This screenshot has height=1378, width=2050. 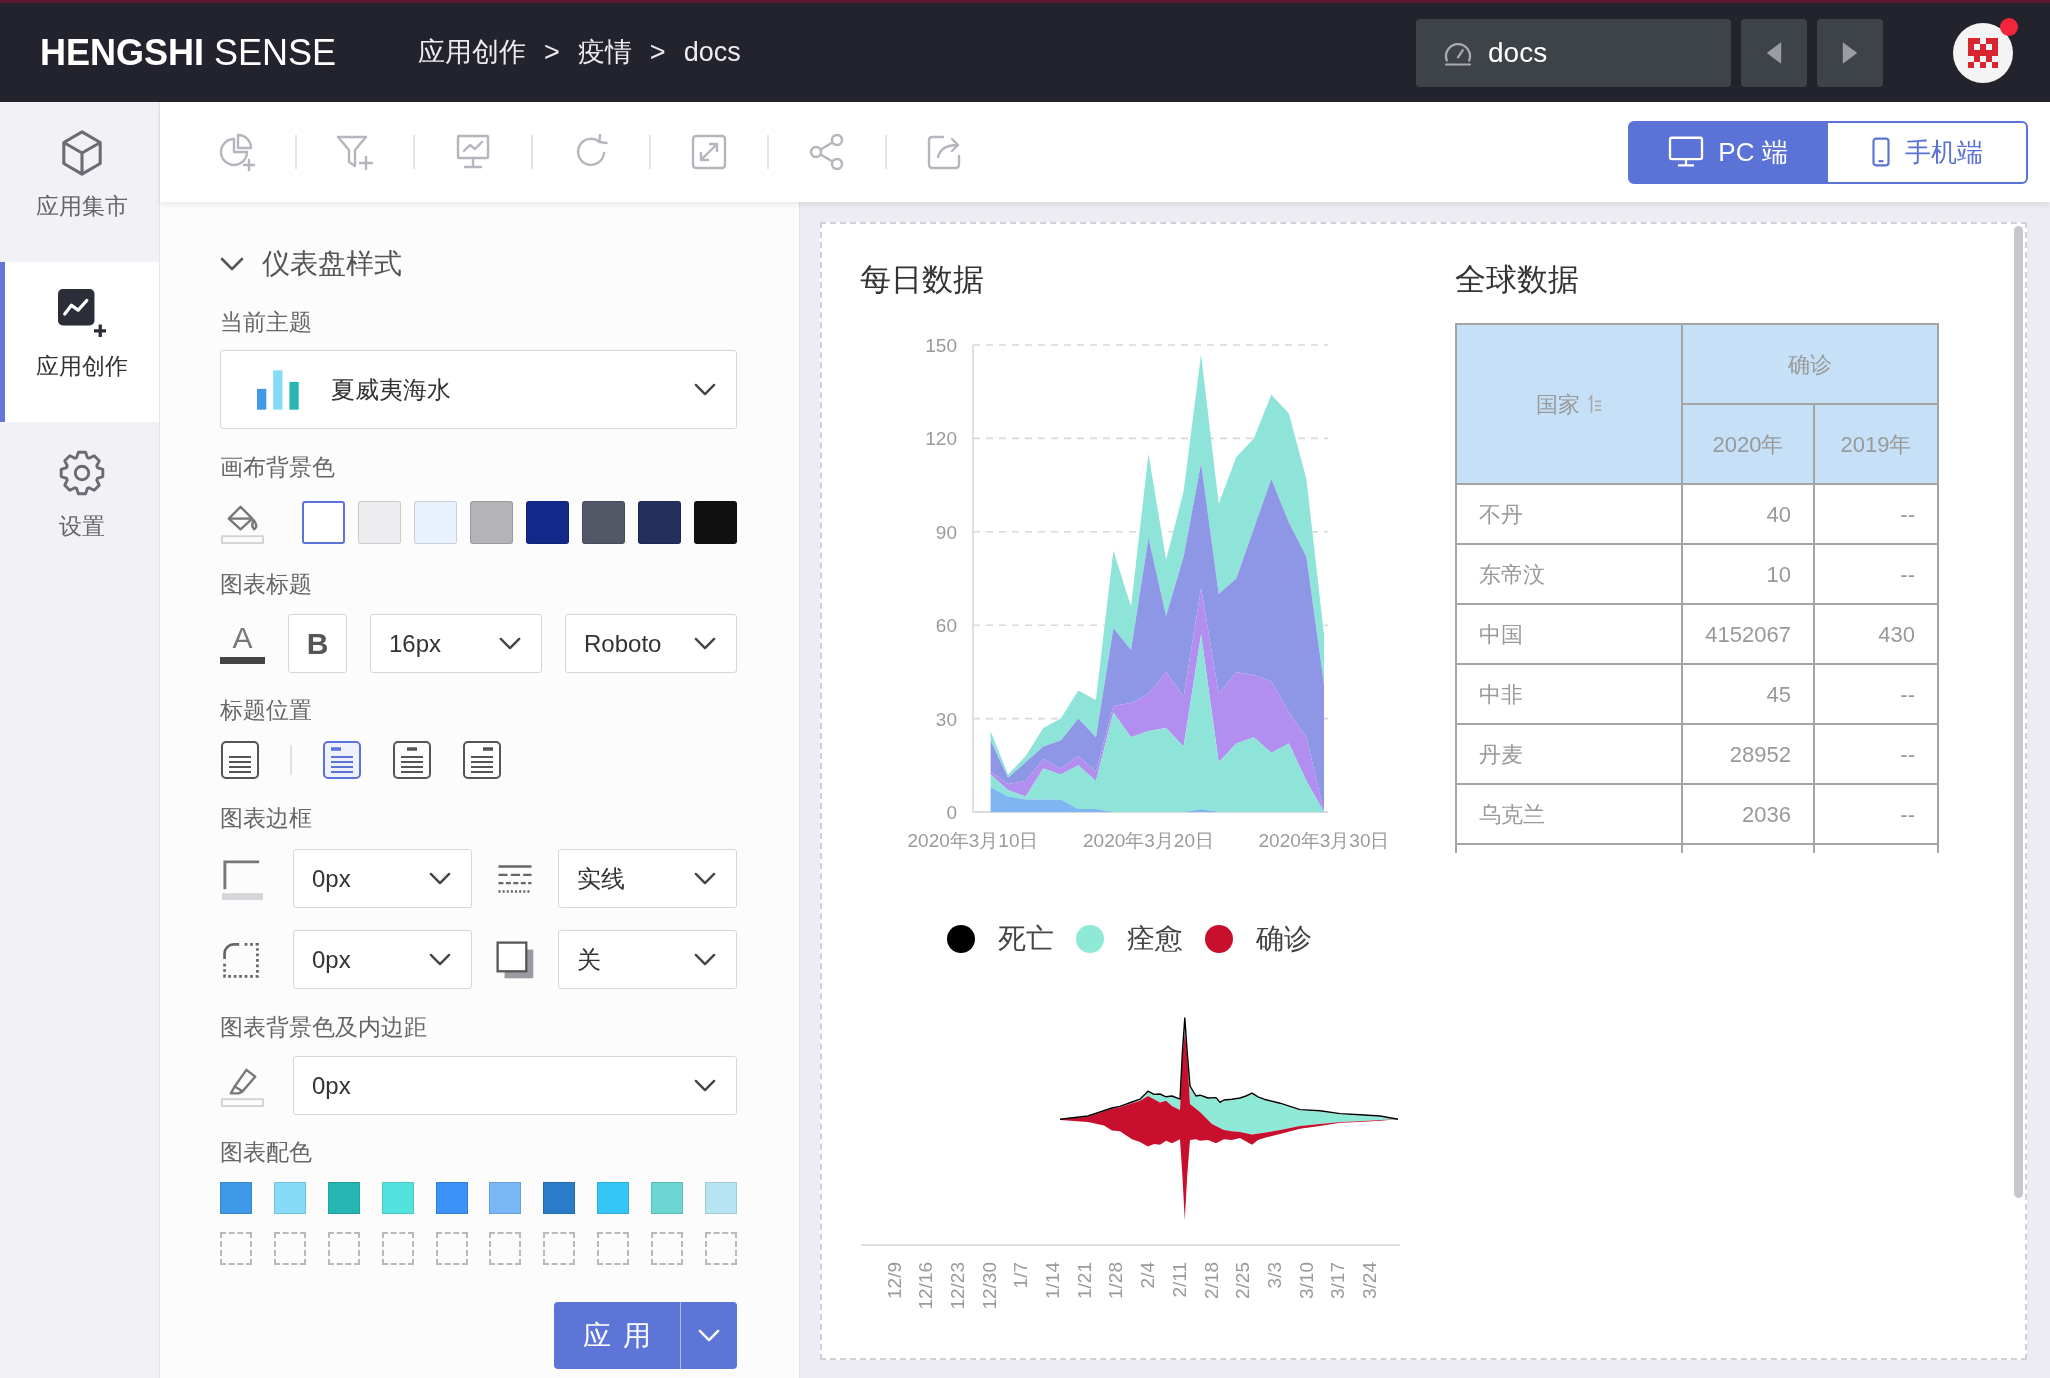 What do you see at coordinates (647, 959) in the screenshot?
I see `shadow-select: 关` at bounding box center [647, 959].